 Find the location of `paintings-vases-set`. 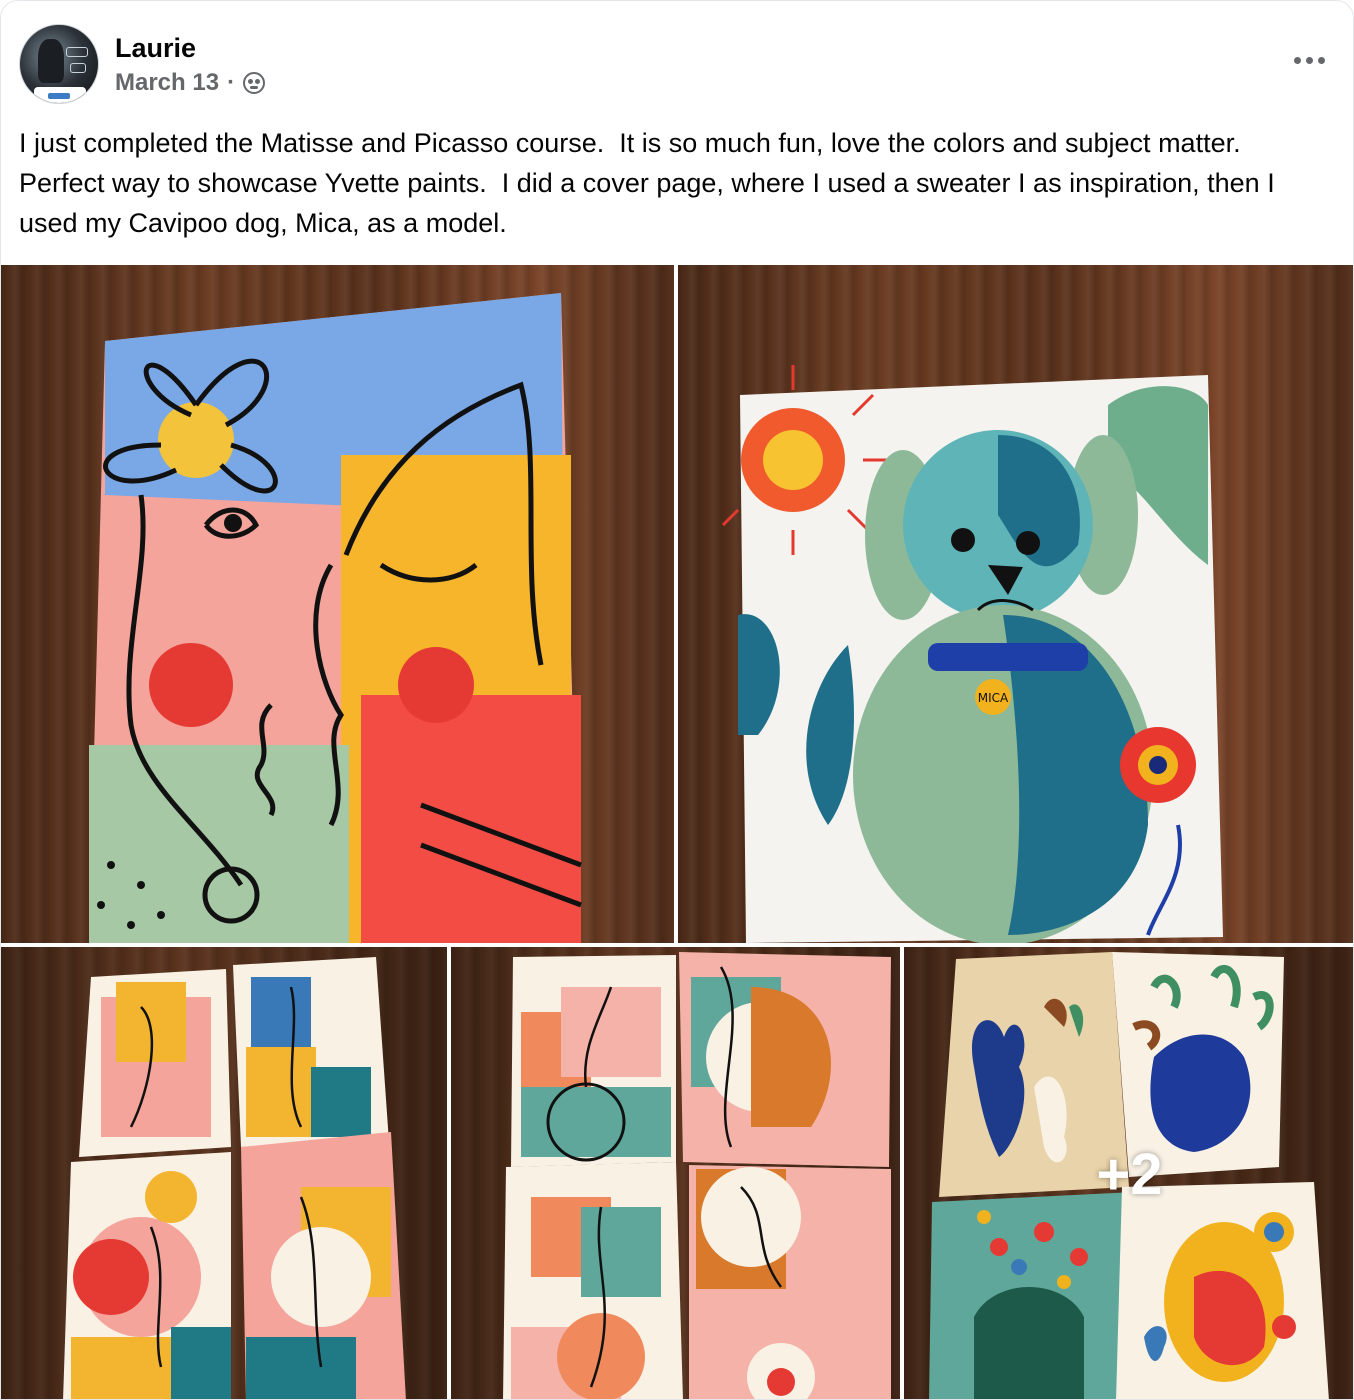

paintings-vases-set is located at coordinates (697, 1175).